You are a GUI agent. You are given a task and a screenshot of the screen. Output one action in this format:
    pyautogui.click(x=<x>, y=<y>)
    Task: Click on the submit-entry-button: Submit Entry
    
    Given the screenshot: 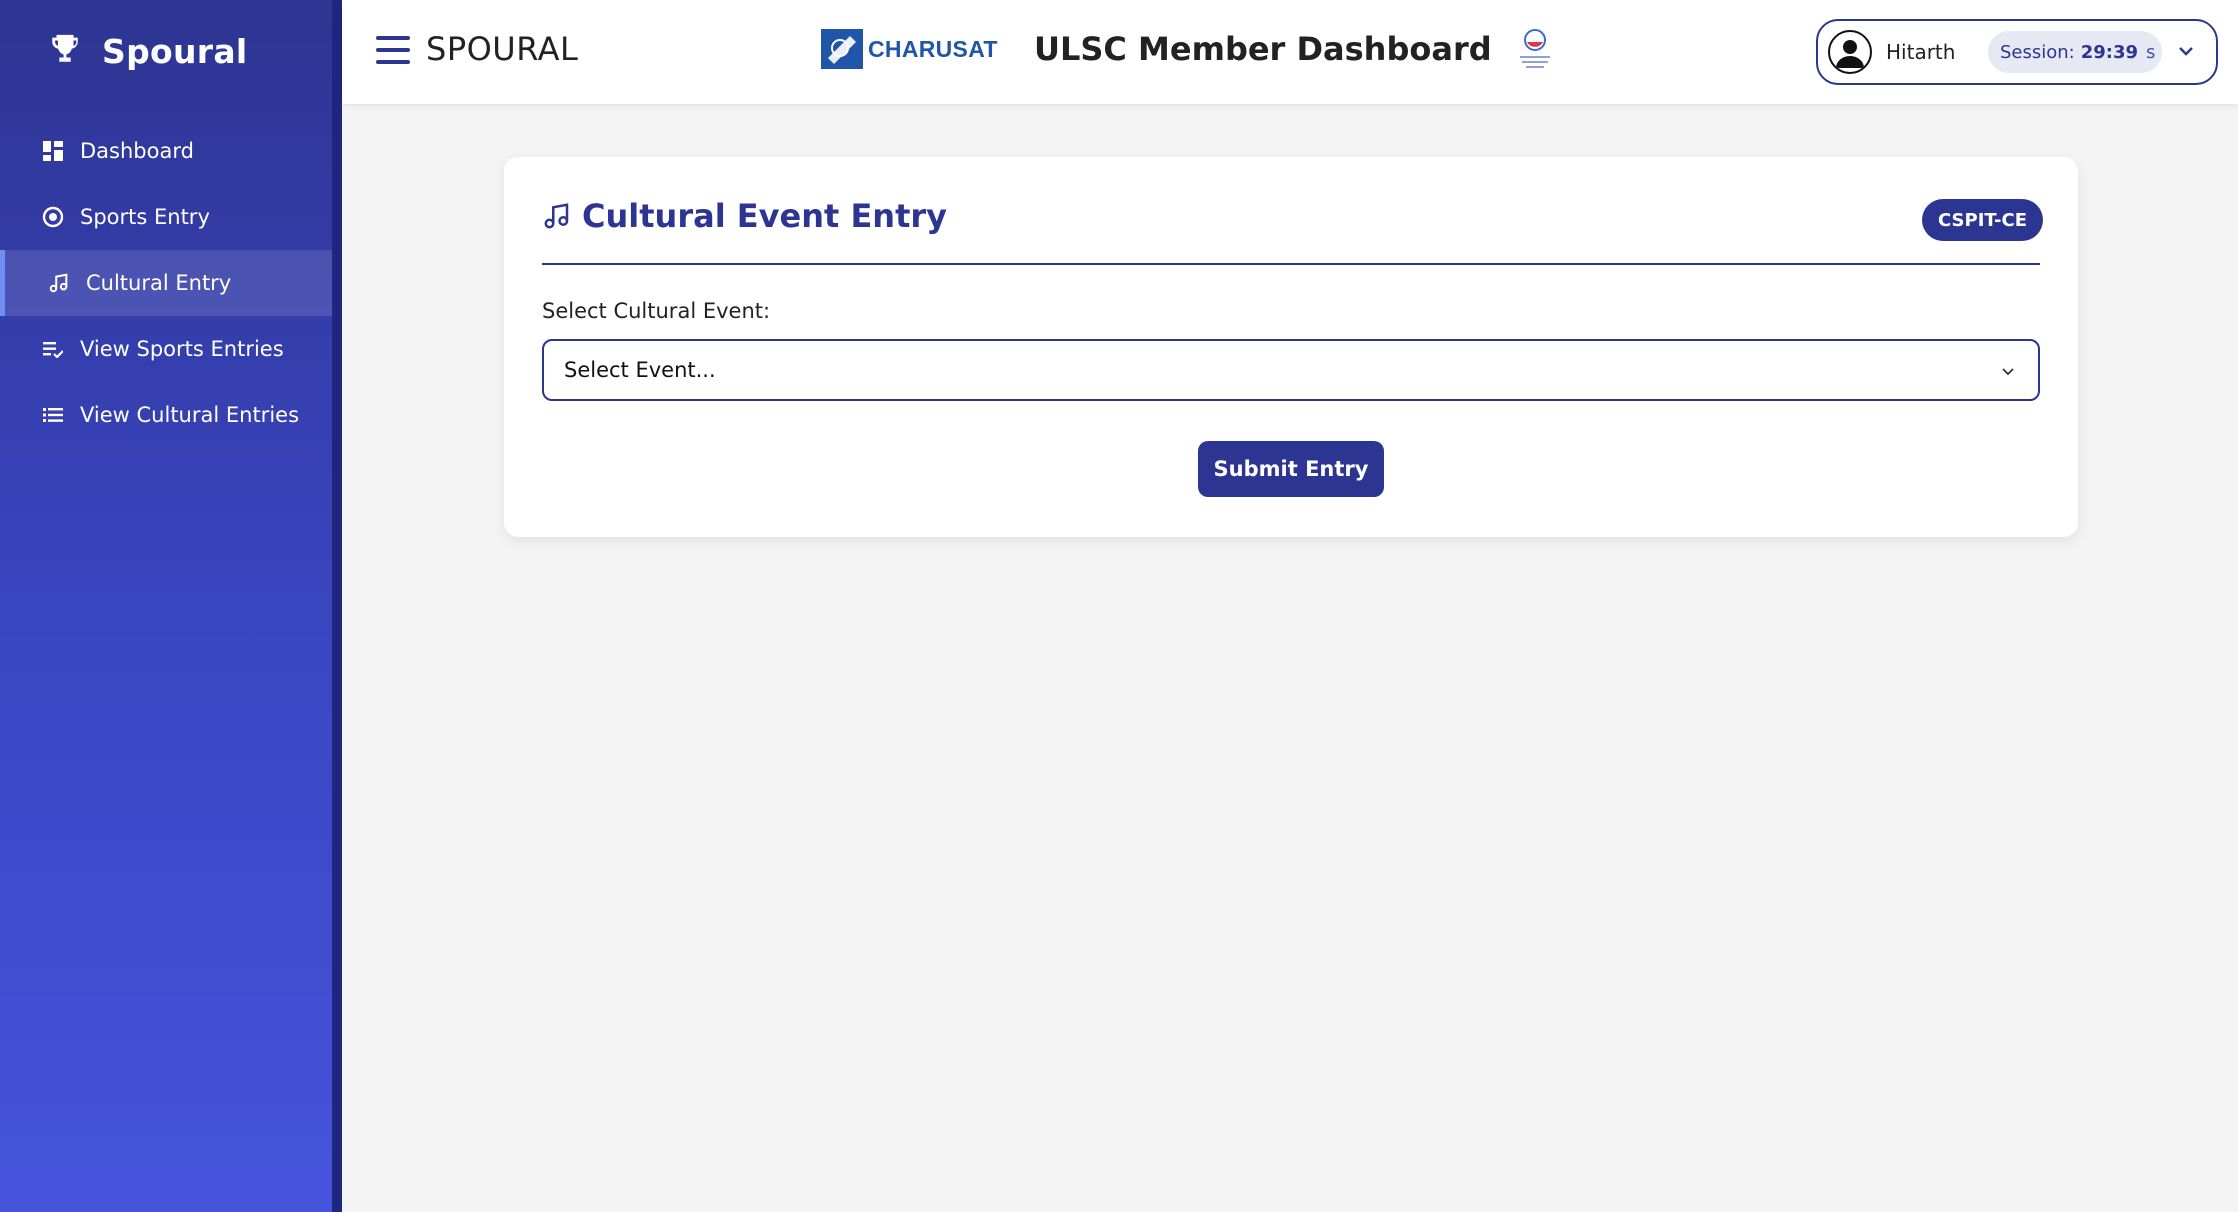 What is the action you would take?
    pyautogui.click(x=1291, y=469)
    